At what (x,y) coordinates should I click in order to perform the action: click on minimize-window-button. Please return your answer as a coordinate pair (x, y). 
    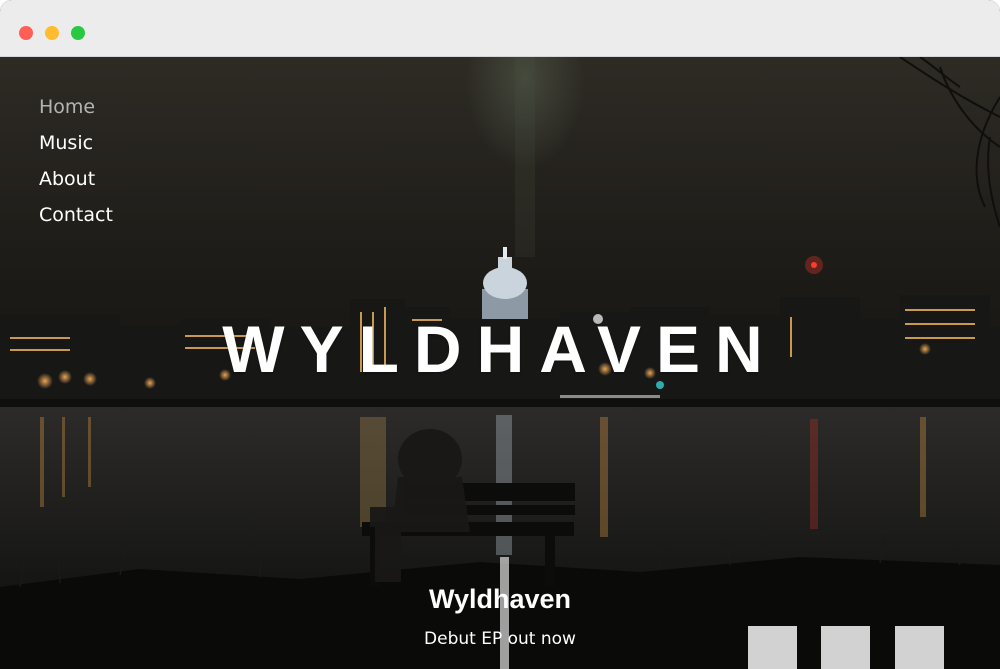
    Looking at the image, I should click on (52, 33).